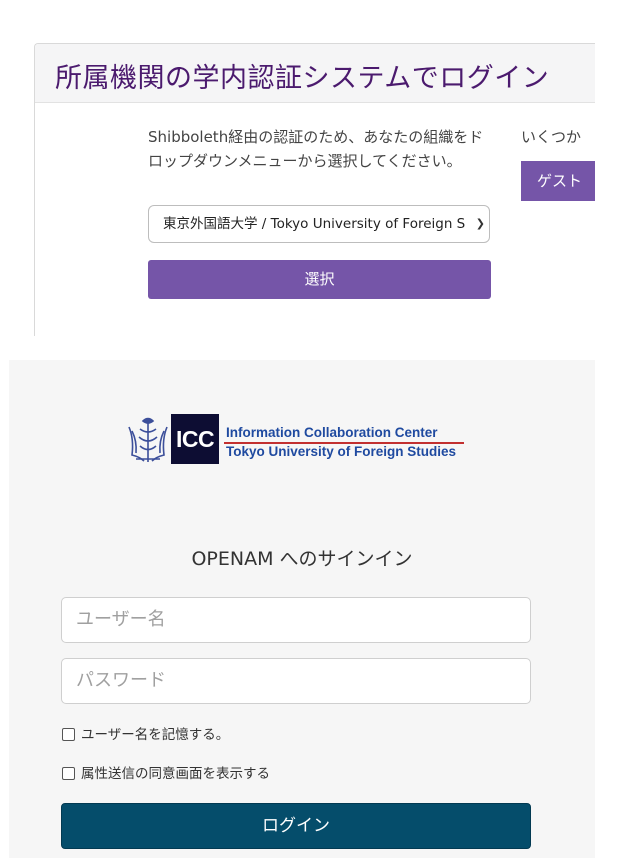 Image resolution: width=617 pixels, height=858 pixels. I want to click on icc-logo-mark: ICC, so click(195, 439).